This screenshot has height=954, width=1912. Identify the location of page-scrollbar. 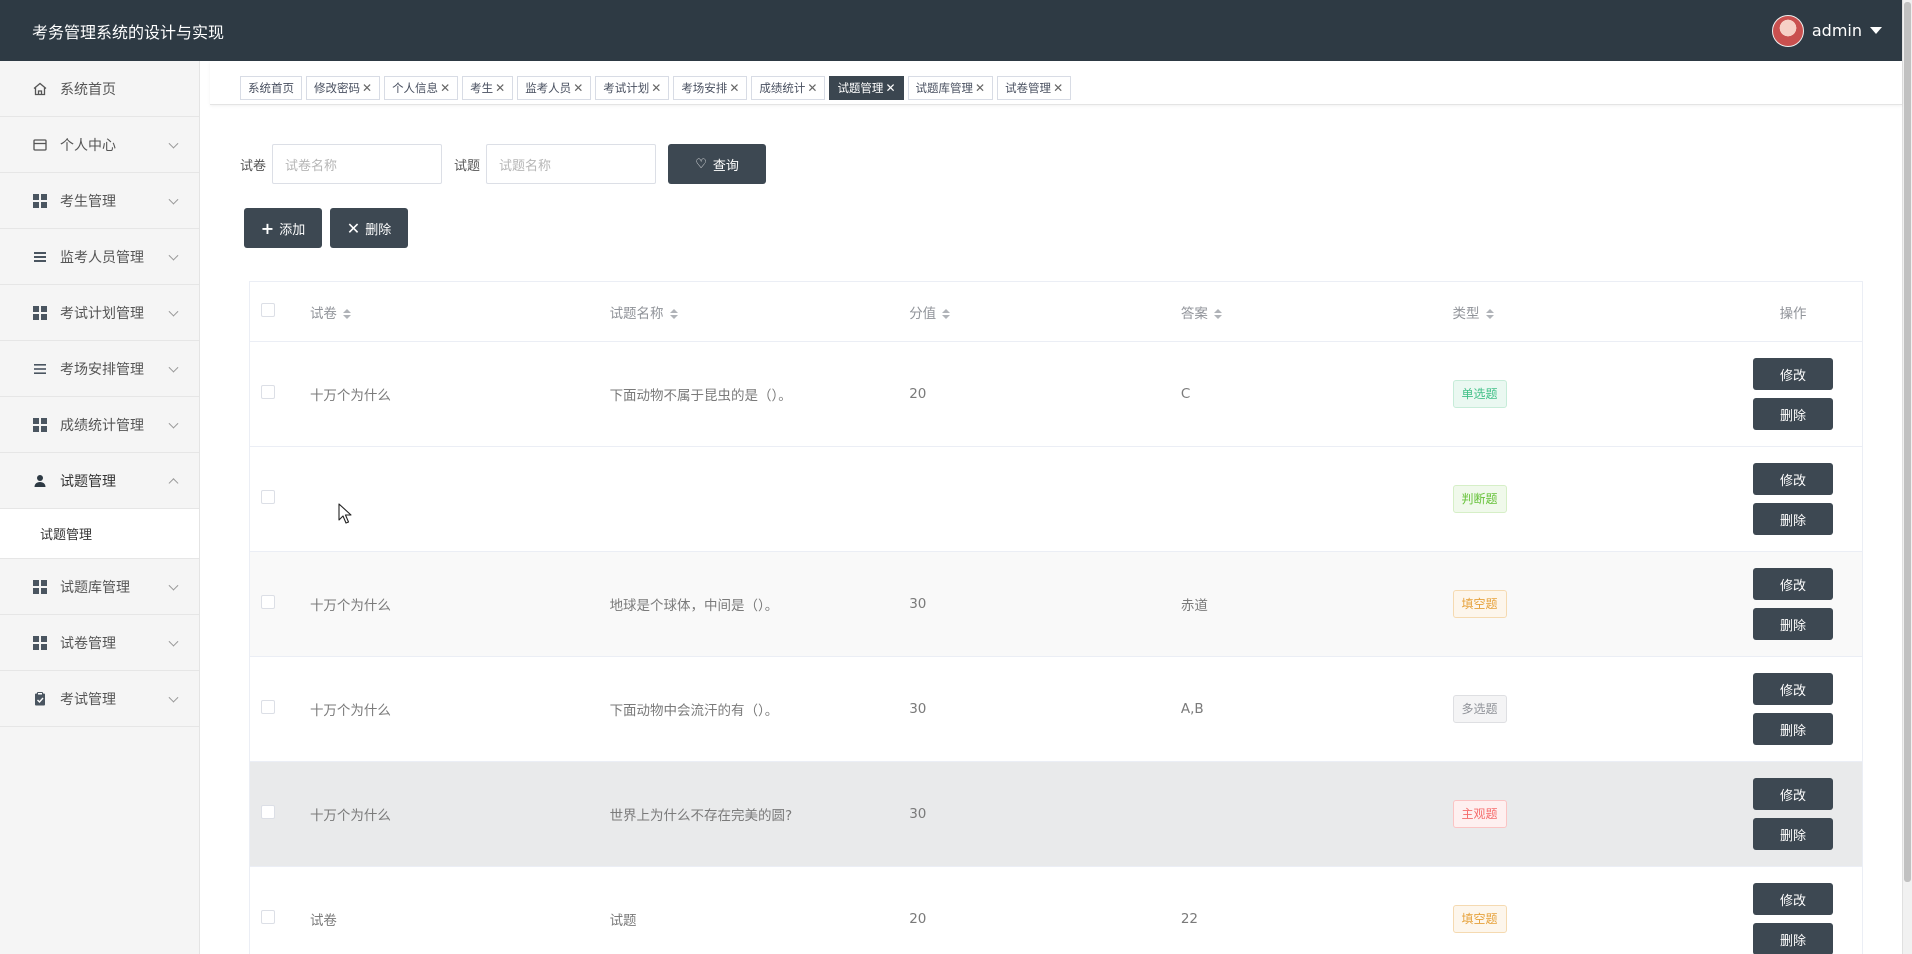
(1907, 477).